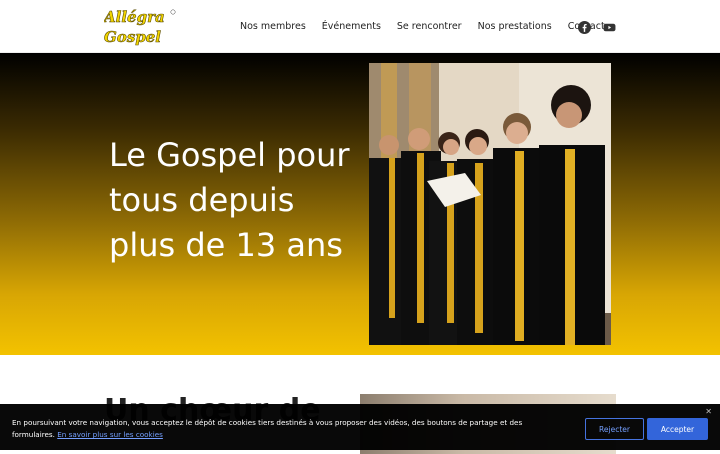  I want to click on facebook-icon, so click(584, 26).